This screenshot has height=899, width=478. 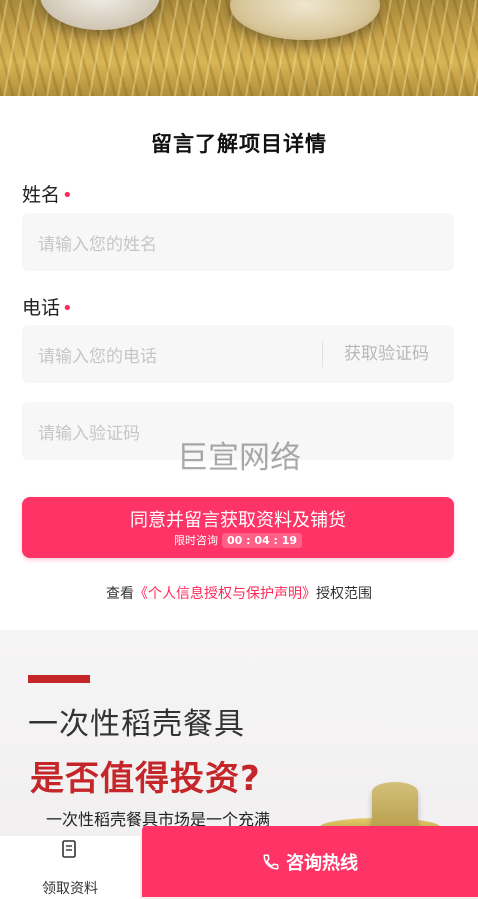 I want to click on phone-input-placeholder: 请输入您的电话, so click(x=97, y=356).